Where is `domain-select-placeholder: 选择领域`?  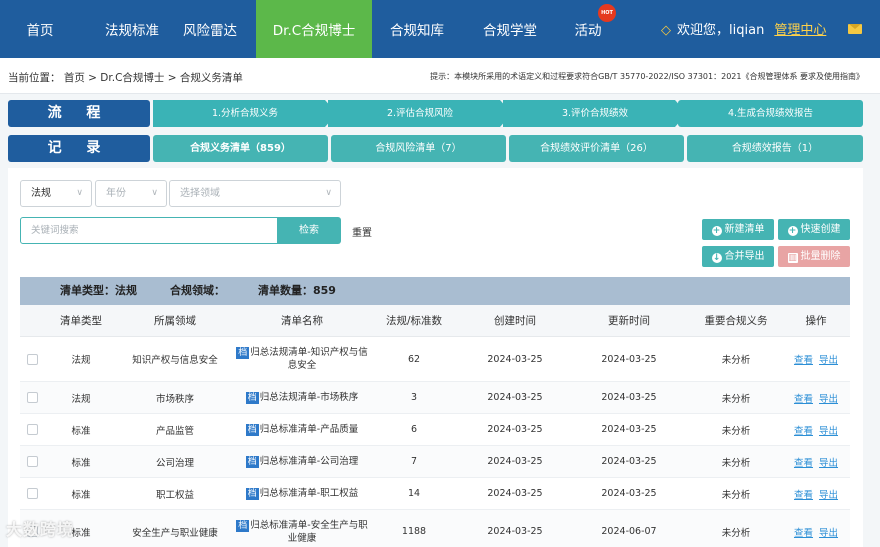 domain-select-placeholder: 选择领域 is located at coordinates (200, 193).